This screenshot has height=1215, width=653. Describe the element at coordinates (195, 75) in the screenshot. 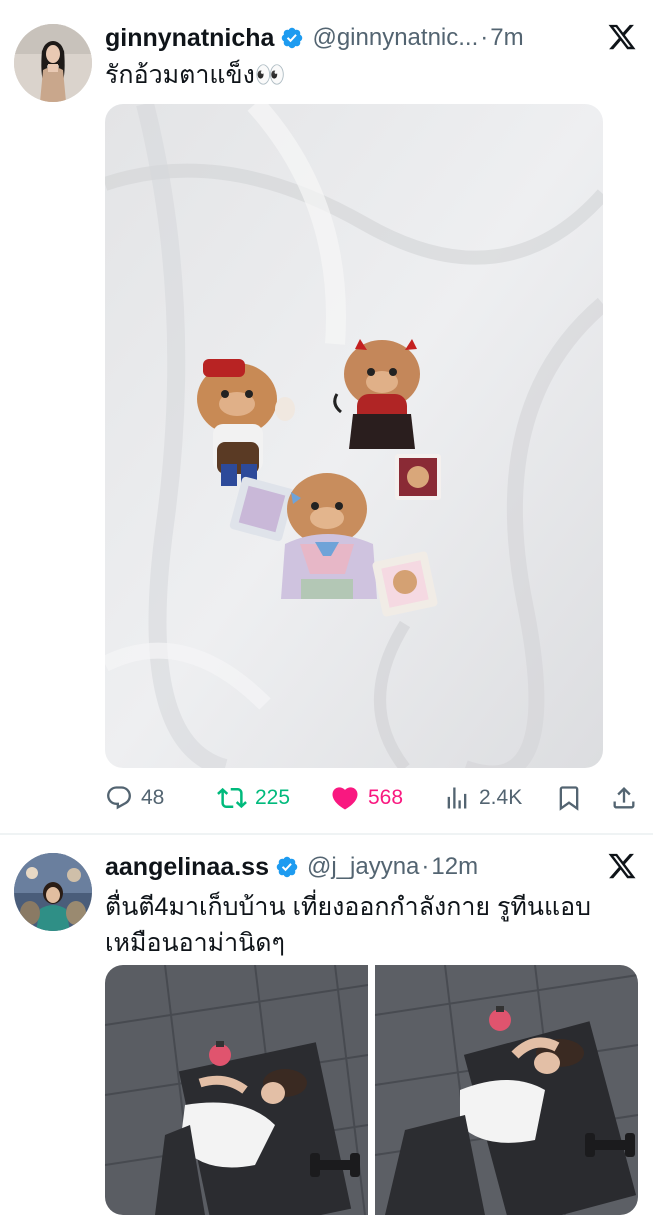

I see `tweet-text: รักอ้วมตาแข็ง👀` at that location.